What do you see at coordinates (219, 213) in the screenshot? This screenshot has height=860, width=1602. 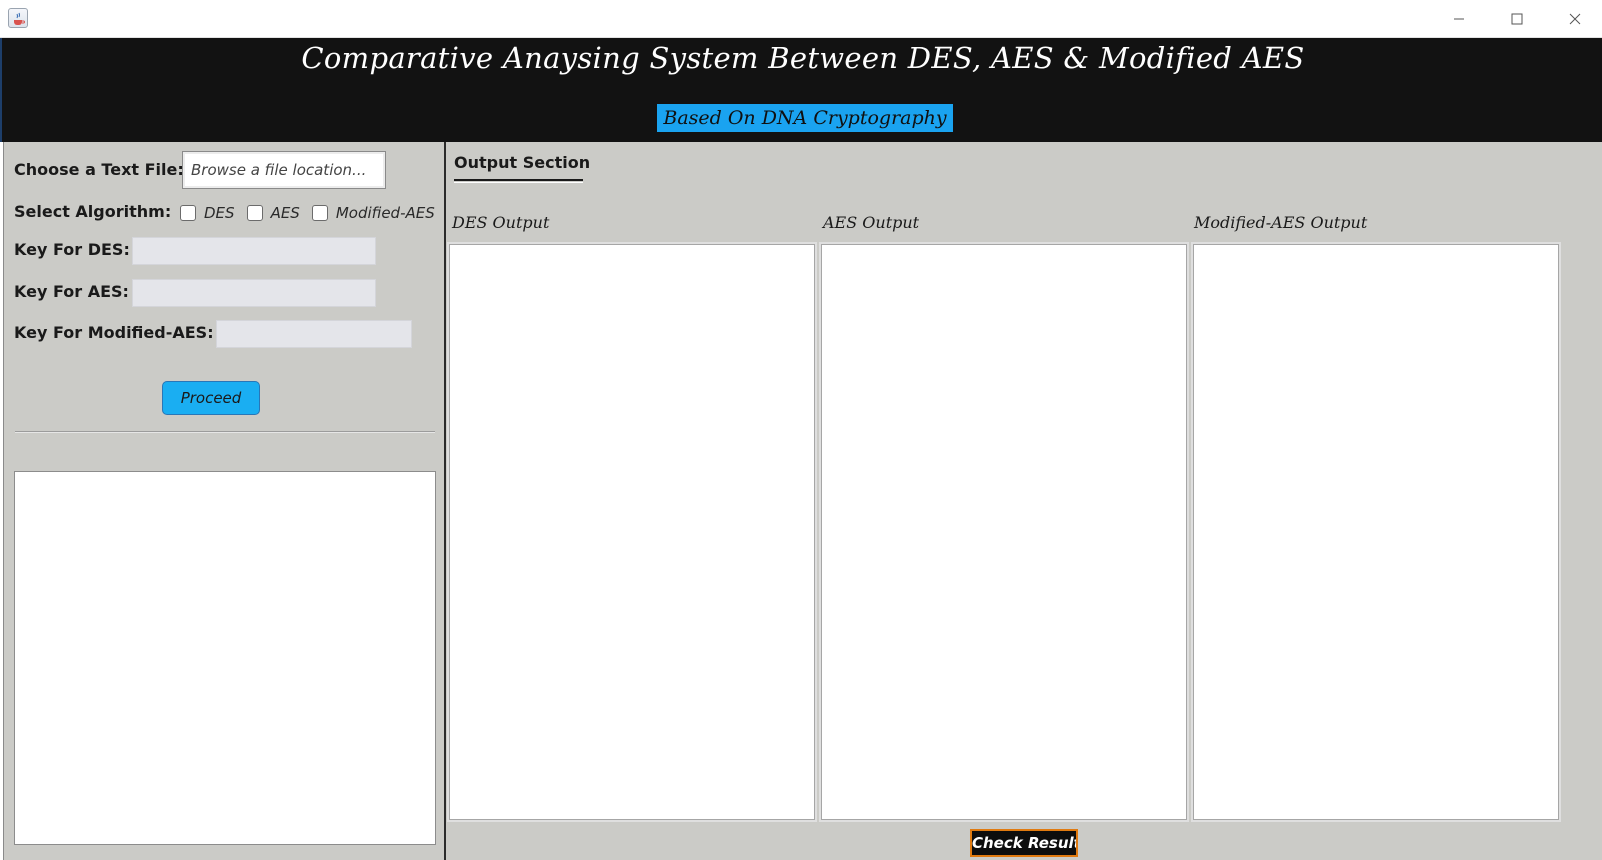 I see `des-checkbox-label: DES` at bounding box center [219, 213].